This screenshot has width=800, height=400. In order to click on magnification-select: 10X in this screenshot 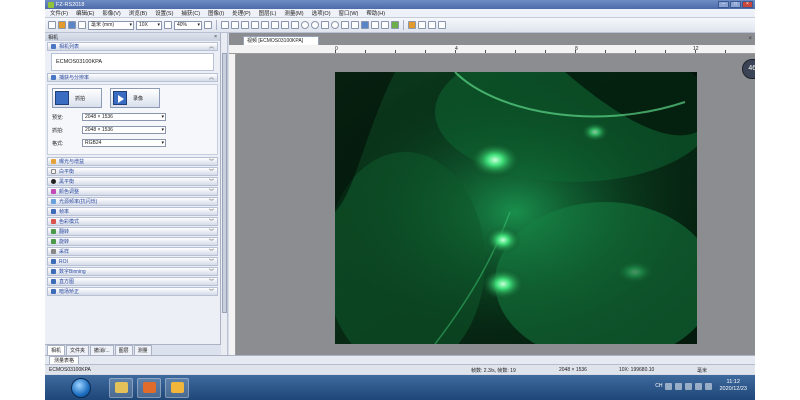, I will do `click(149, 25)`.